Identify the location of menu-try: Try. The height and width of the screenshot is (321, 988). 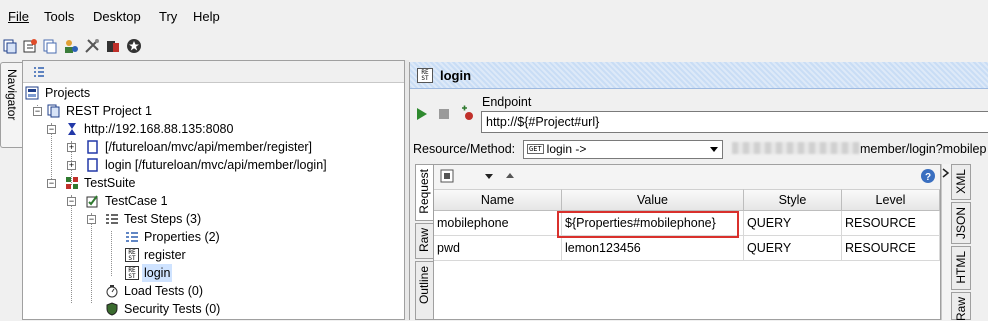
(168, 16).